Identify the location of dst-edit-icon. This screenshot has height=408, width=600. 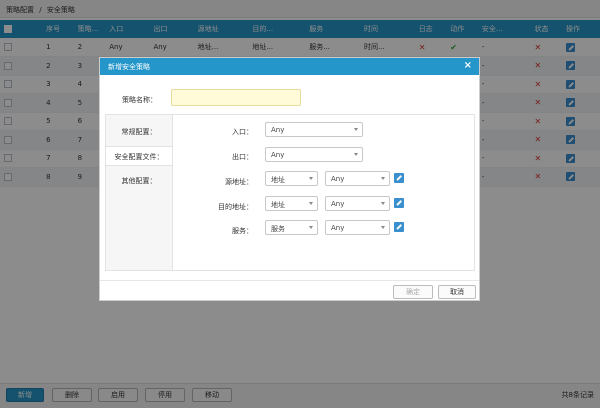
(399, 203).